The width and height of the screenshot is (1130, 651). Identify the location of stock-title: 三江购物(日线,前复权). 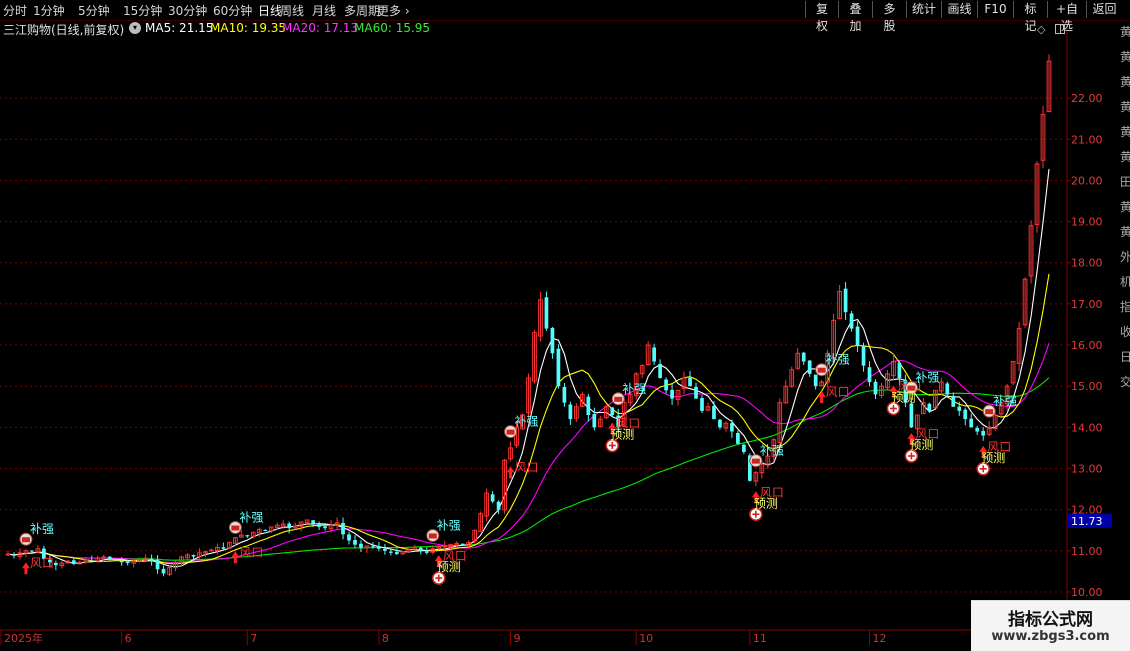
(63, 29).